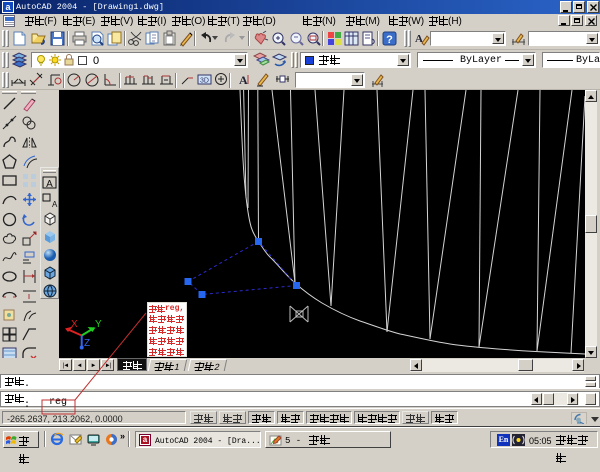 The width and height of the screenshot is (600, 472). I want to click on svg-text: X, so click(74, 324).